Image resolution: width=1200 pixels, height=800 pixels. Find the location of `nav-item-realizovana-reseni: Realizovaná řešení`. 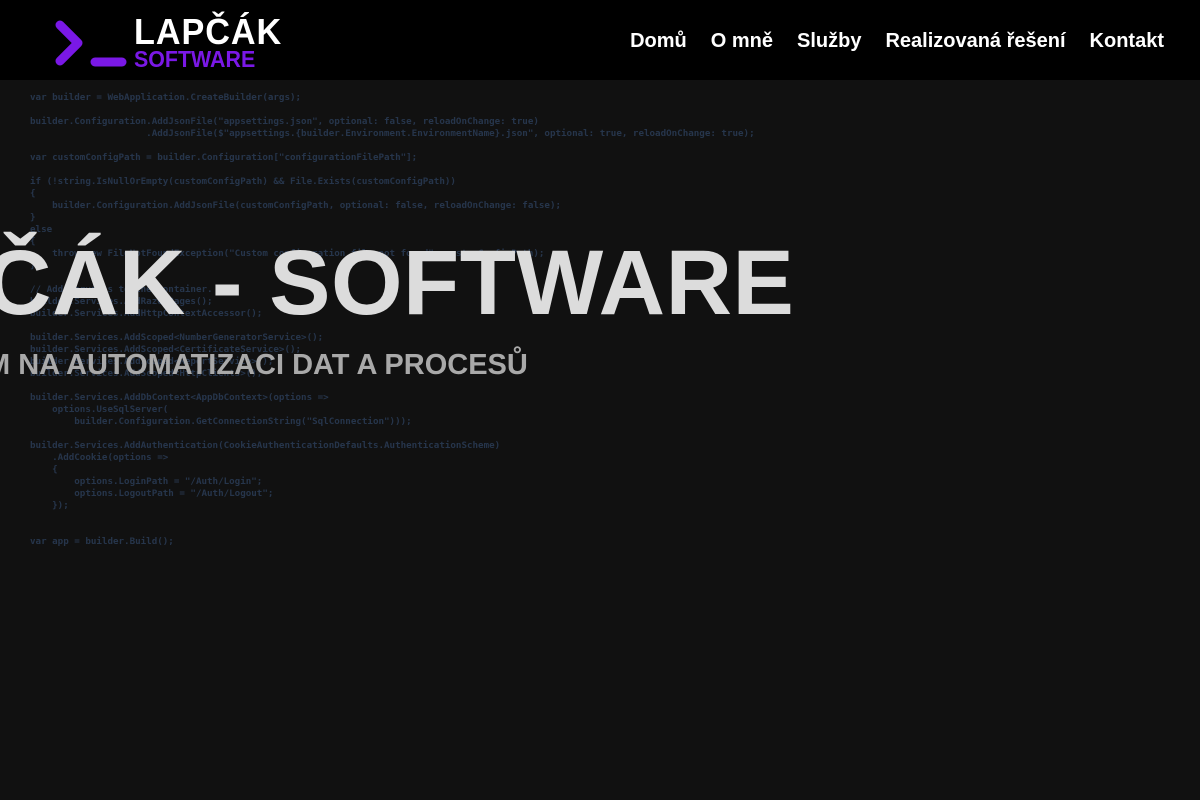

nav-item-realizovana-reseni: Realizovaná řešení is located at coordinates (975, 41).